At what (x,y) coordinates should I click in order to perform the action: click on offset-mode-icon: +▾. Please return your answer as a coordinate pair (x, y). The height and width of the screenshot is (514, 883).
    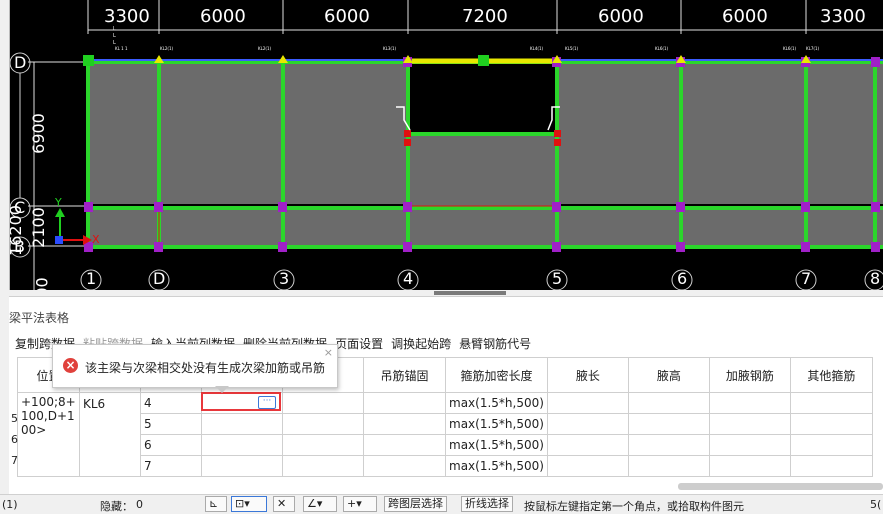
    Looking at the image, I should click on (360, 504).